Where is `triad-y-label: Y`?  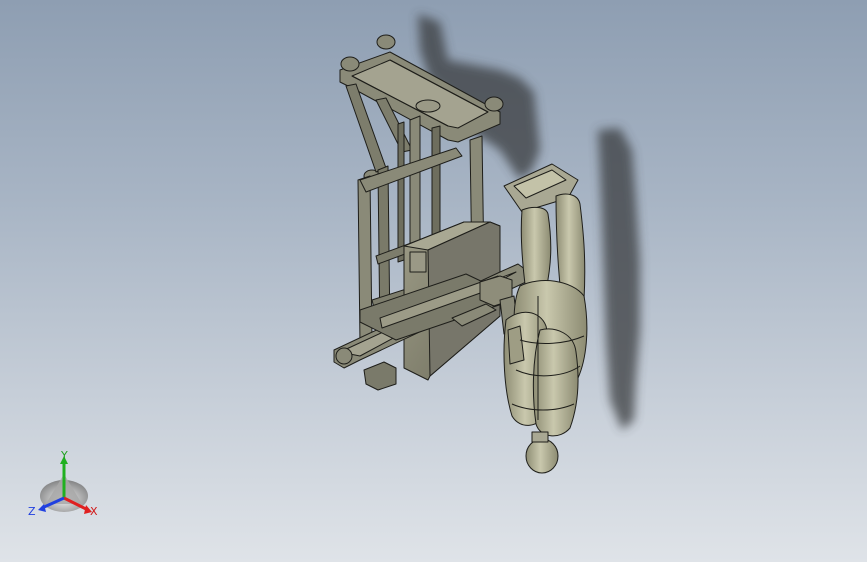 triad-y-label: Y is located at coordinates (64, 455).